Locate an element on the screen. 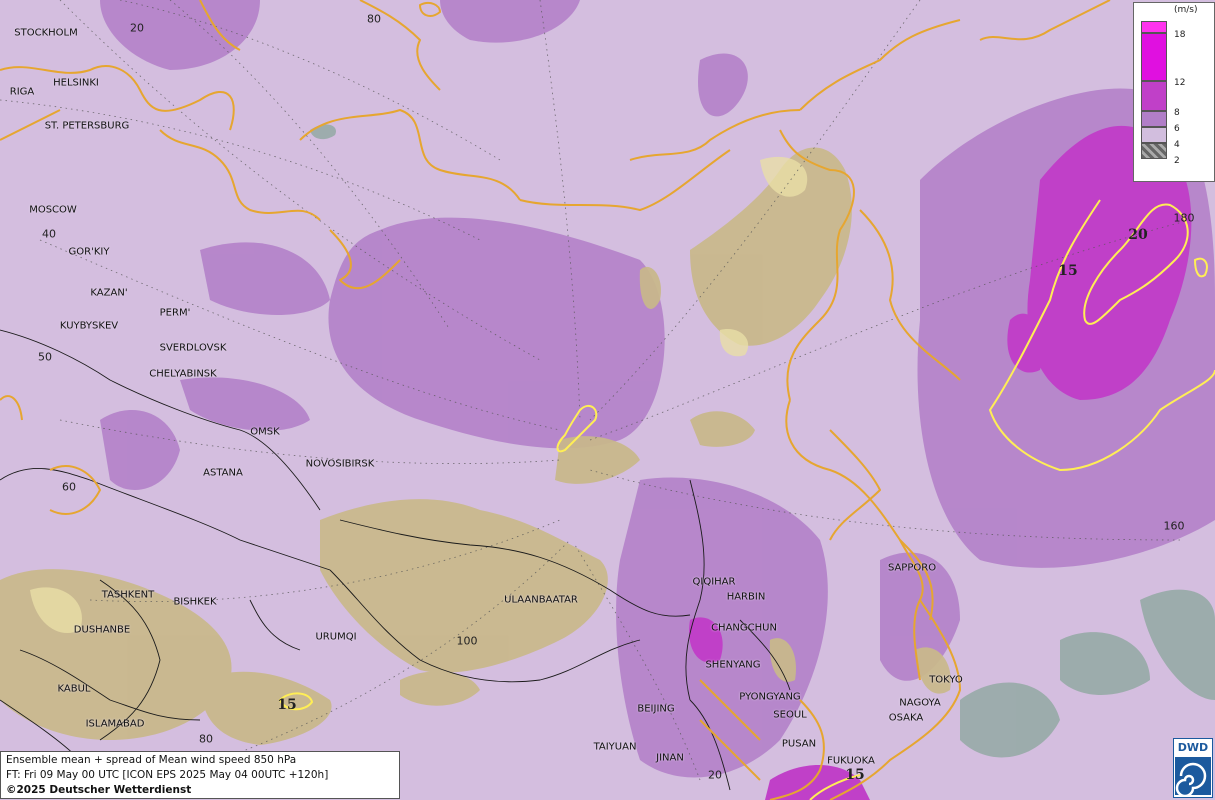 The image size is (1215, 800). legend-label: 4 is located at coordinates (1177, 145).